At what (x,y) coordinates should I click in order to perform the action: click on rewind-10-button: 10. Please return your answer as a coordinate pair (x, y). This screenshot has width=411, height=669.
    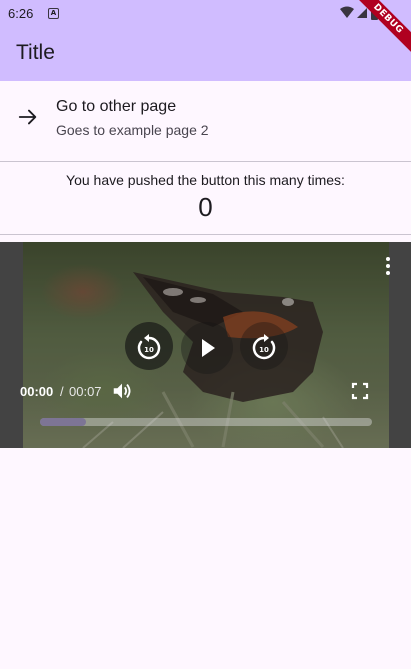
    Looking at the image, I should click on (149, 346).